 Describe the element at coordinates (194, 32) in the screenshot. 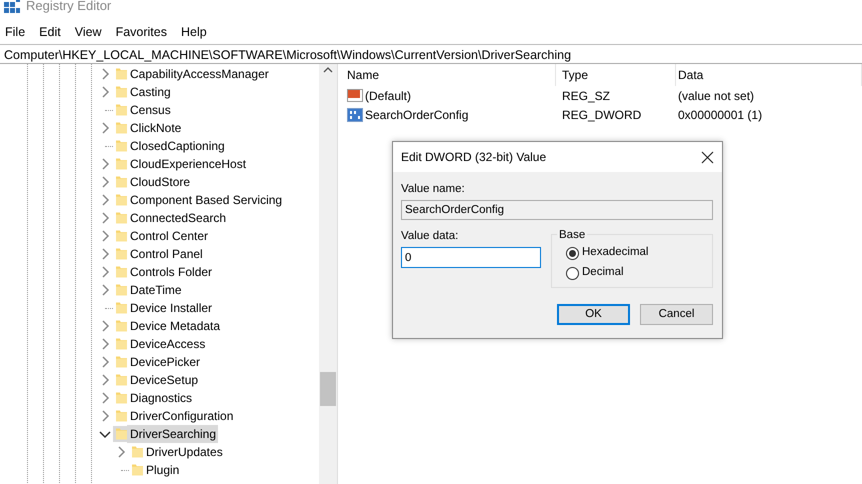

I see `menu-item: Help` at that location.